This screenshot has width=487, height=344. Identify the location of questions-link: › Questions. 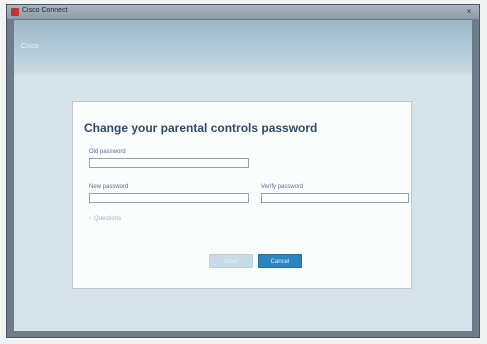
(105, 219).